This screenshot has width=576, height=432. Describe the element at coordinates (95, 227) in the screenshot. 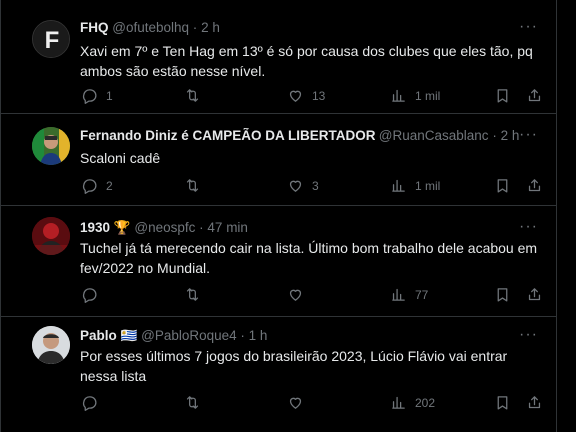

I see `display-name: 1930` at that location.